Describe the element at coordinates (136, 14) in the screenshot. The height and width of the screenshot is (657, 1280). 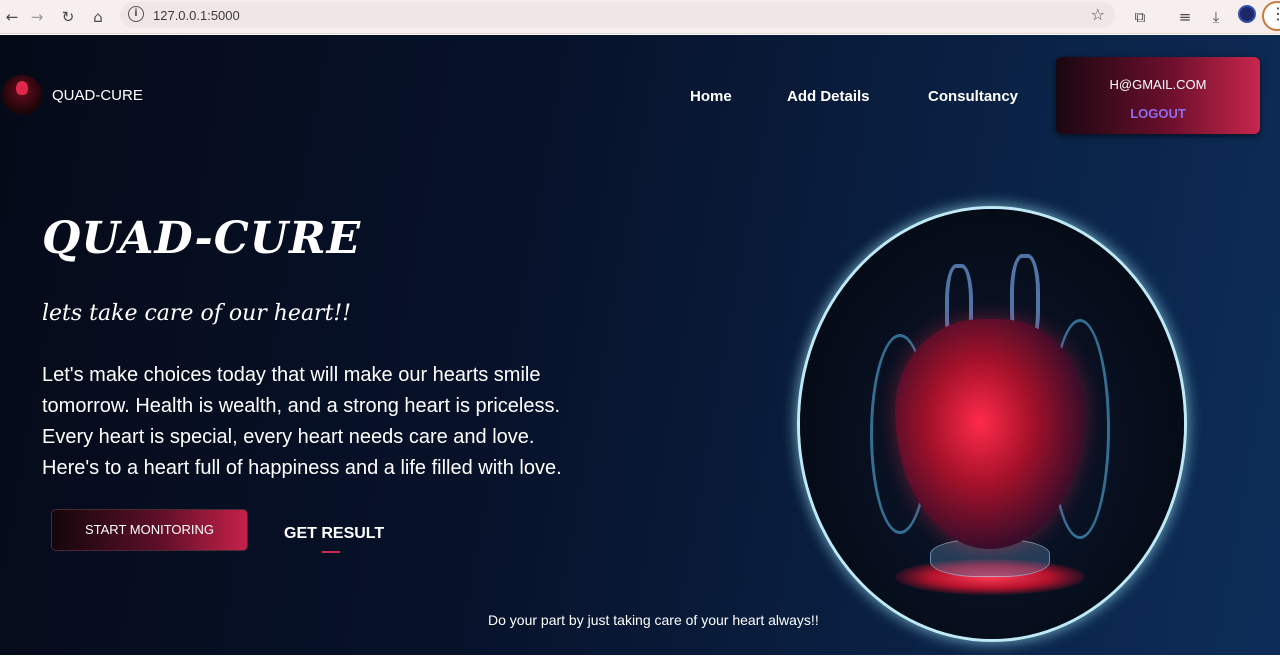
I see `info-icon: i` at that location.